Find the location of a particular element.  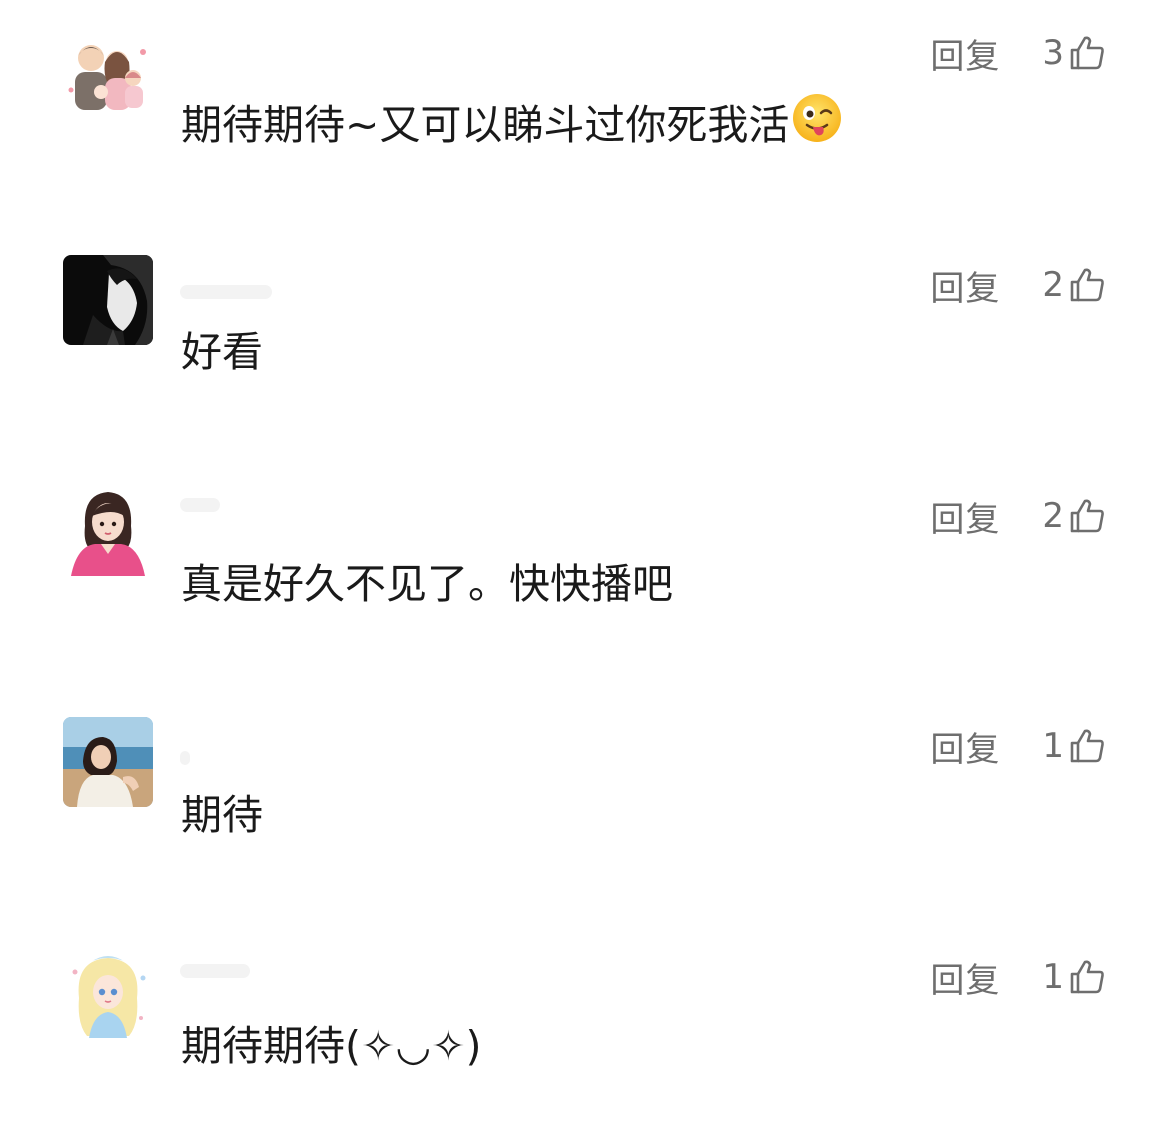

pastel-anime-girl-avatar-icon is located at coordinates (108, 993).